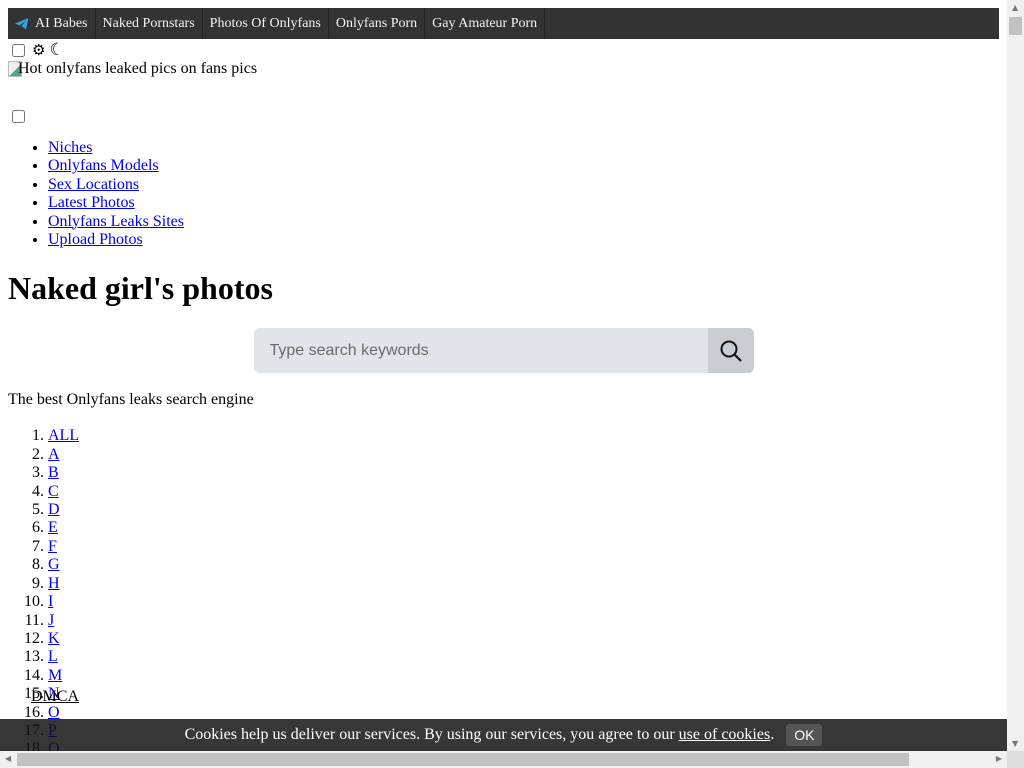  Describe the element at coordinates (138, 68) in the screenshot. I see `logo-alt-text: Hot onlyfans leaked pics on fans pics` at that location.